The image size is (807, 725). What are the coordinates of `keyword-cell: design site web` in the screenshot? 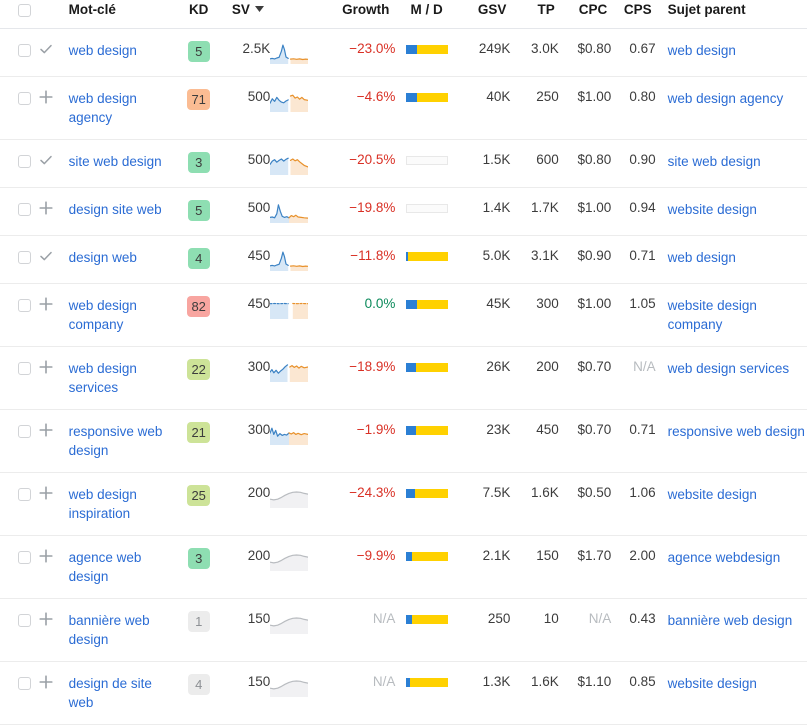 It's located at (124, 212).